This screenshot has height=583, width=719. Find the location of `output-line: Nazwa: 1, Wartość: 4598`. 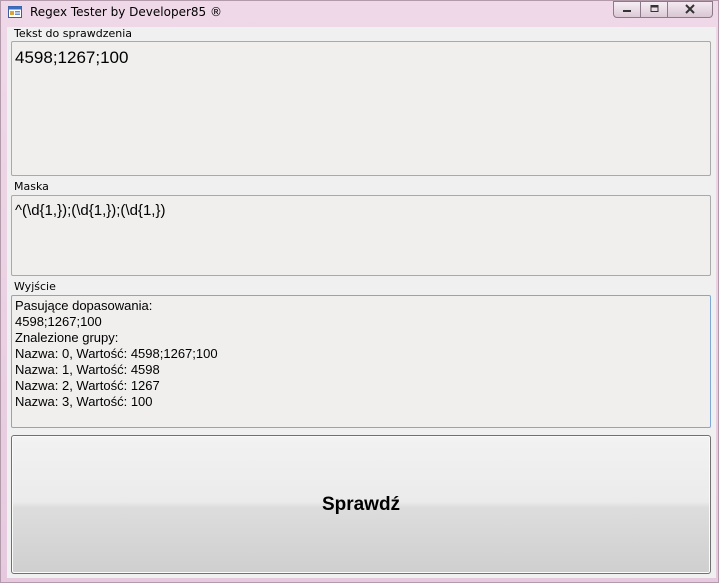

output-line: Nazwa: 1, Wartość: 4598 is located at coordinates (87, 369).